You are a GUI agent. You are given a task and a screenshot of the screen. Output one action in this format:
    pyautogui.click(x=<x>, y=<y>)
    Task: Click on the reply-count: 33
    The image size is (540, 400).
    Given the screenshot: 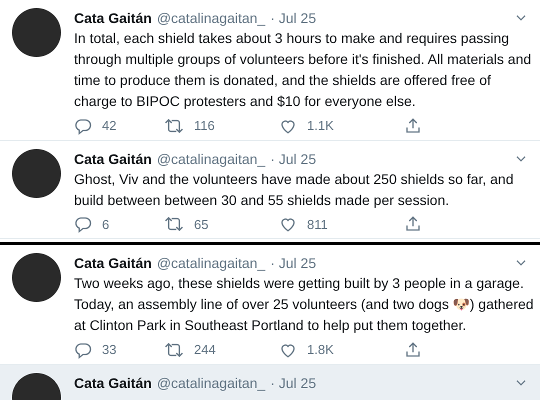 What is the action you would take?
    pyautogui.click(x=109, y=350)
    